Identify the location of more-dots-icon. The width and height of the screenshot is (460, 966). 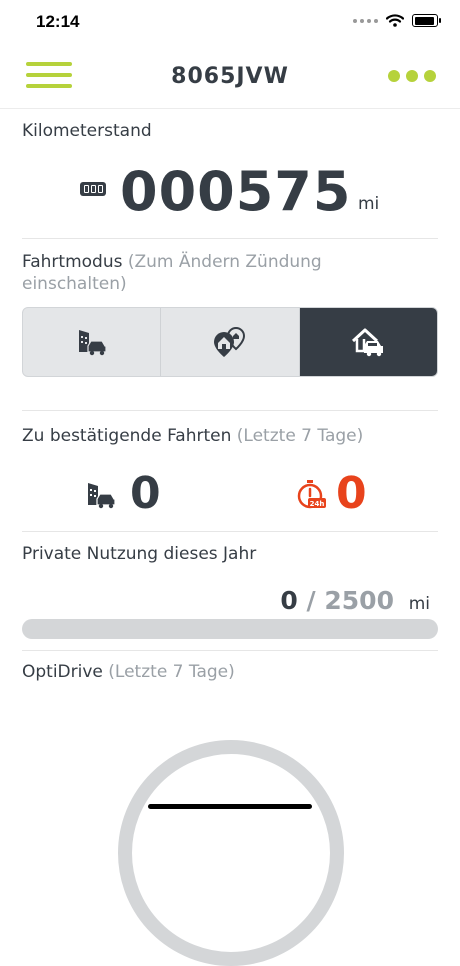
(394, 76).